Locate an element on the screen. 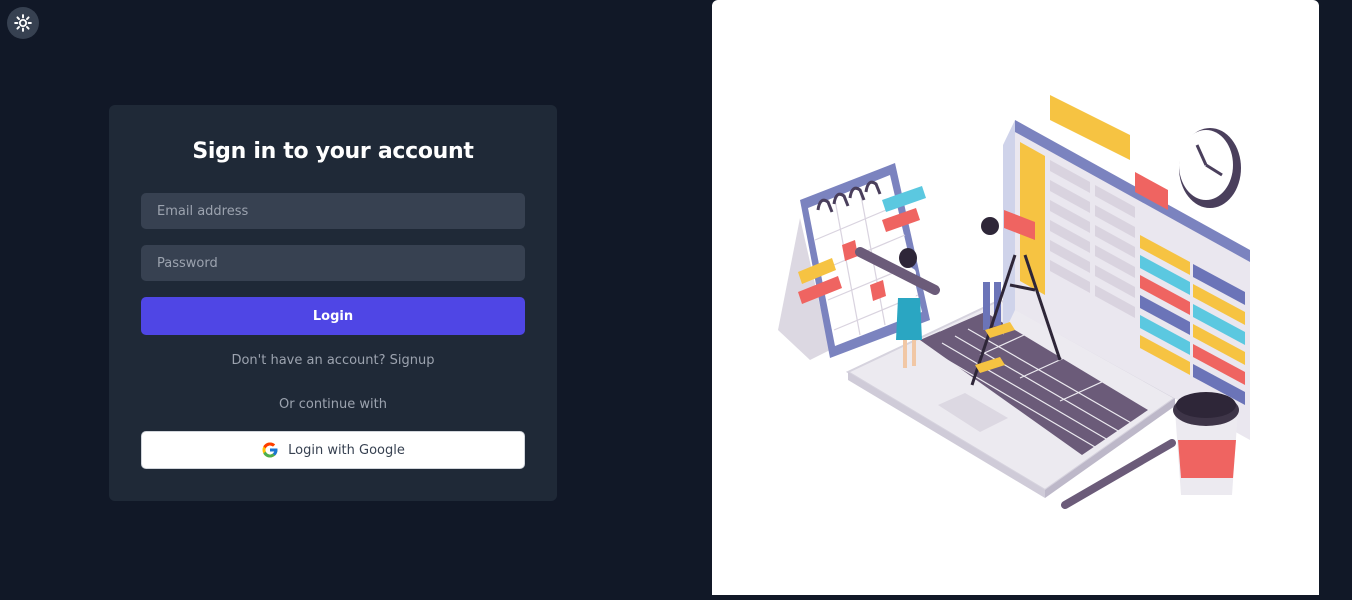  continue-with-label: Or continue with is located at coordinates (333, 404).